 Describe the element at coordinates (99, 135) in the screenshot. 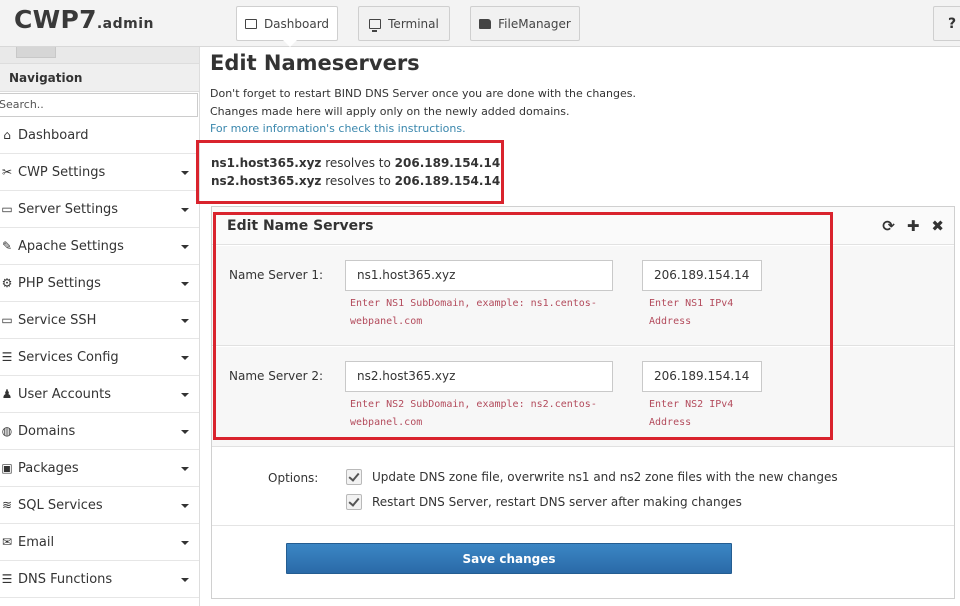

I see `sidebar-item-dashboard: ⌂ Dashboard` at that location.